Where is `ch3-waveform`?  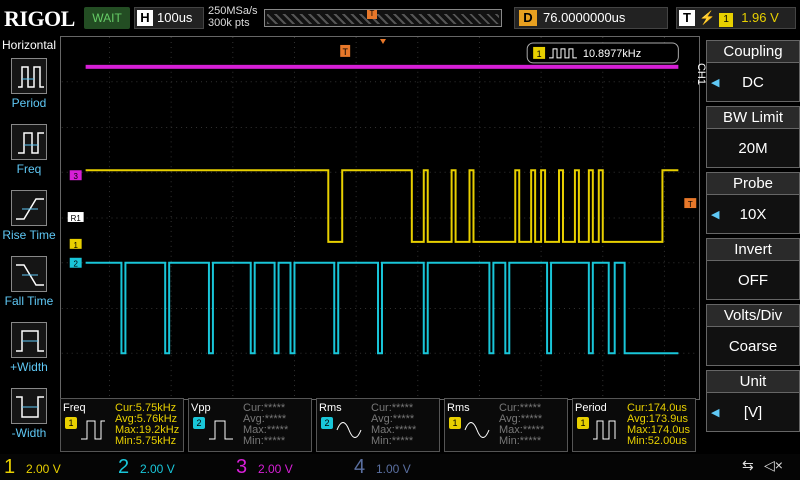
ch3-waveform is located at coordinates (382, 66).